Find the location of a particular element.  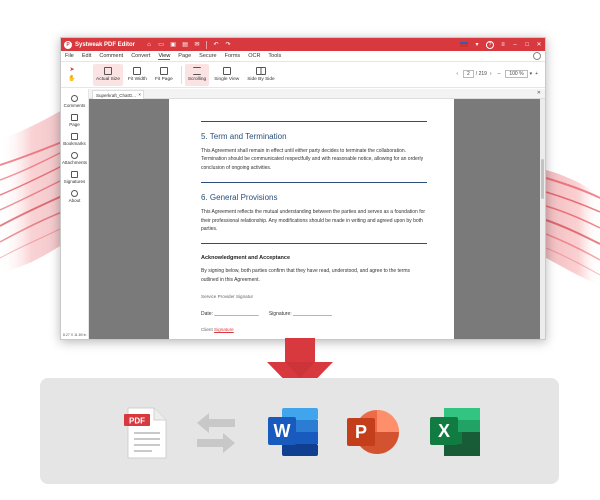

help-icon: ? is located at coordinates (490, 44).